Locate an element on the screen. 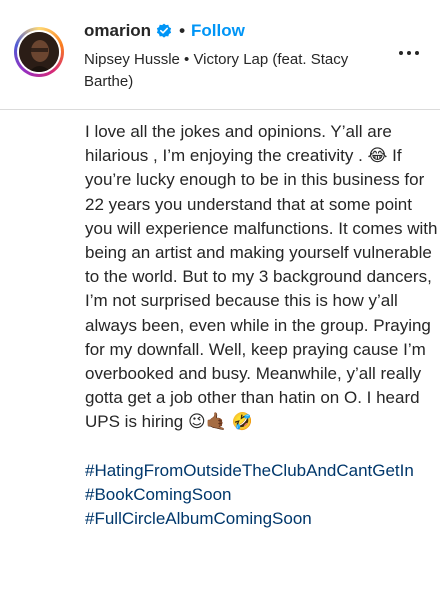 This screenshot has height=600, width=440. verified-badge-icon is located at coordinates (164, 31).